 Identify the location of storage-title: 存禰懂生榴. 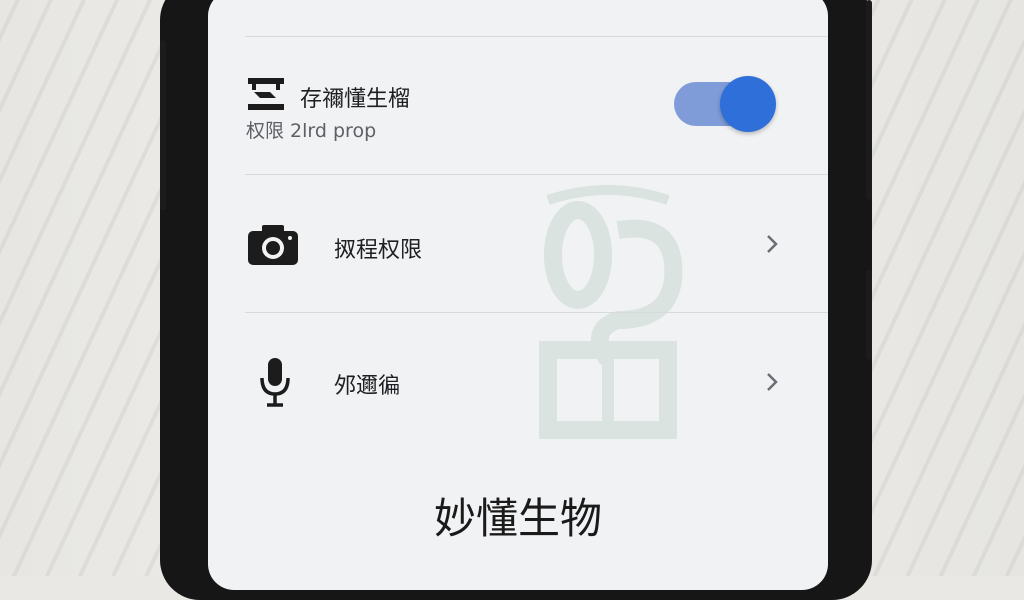
(355, 99).